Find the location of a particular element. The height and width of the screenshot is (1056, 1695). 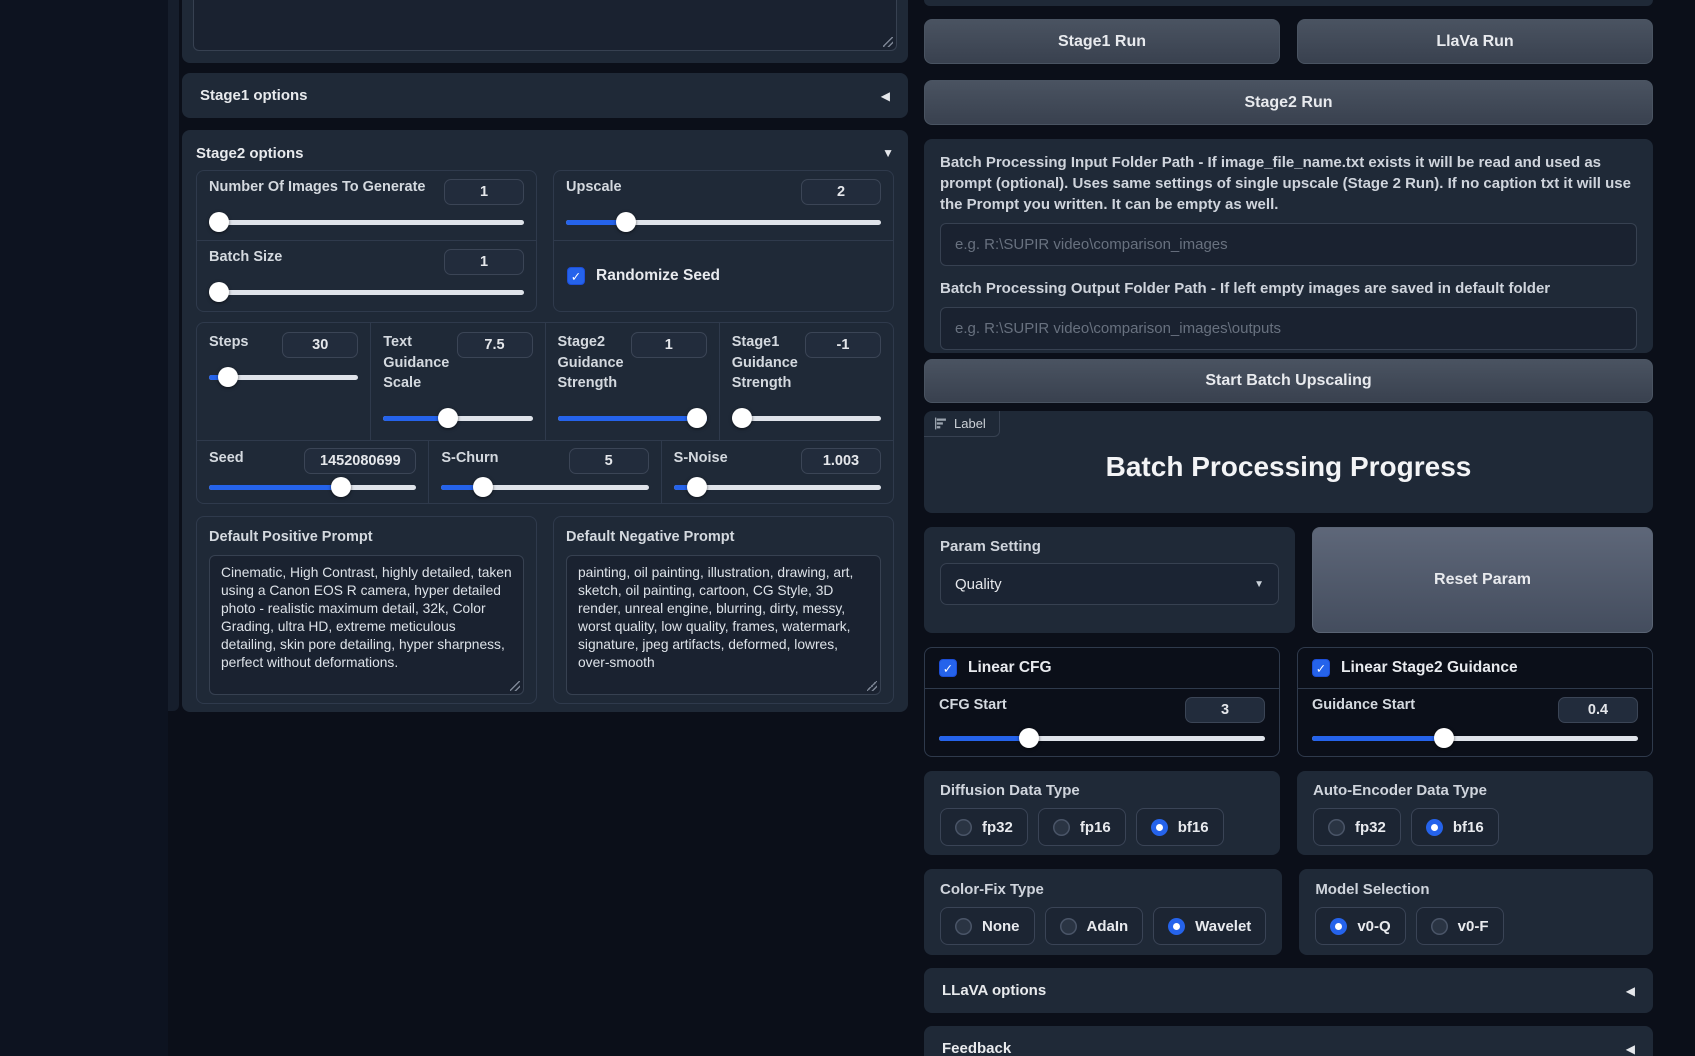

randomize-seed-block: Randomize Seed is located at coordinates (723, 276).